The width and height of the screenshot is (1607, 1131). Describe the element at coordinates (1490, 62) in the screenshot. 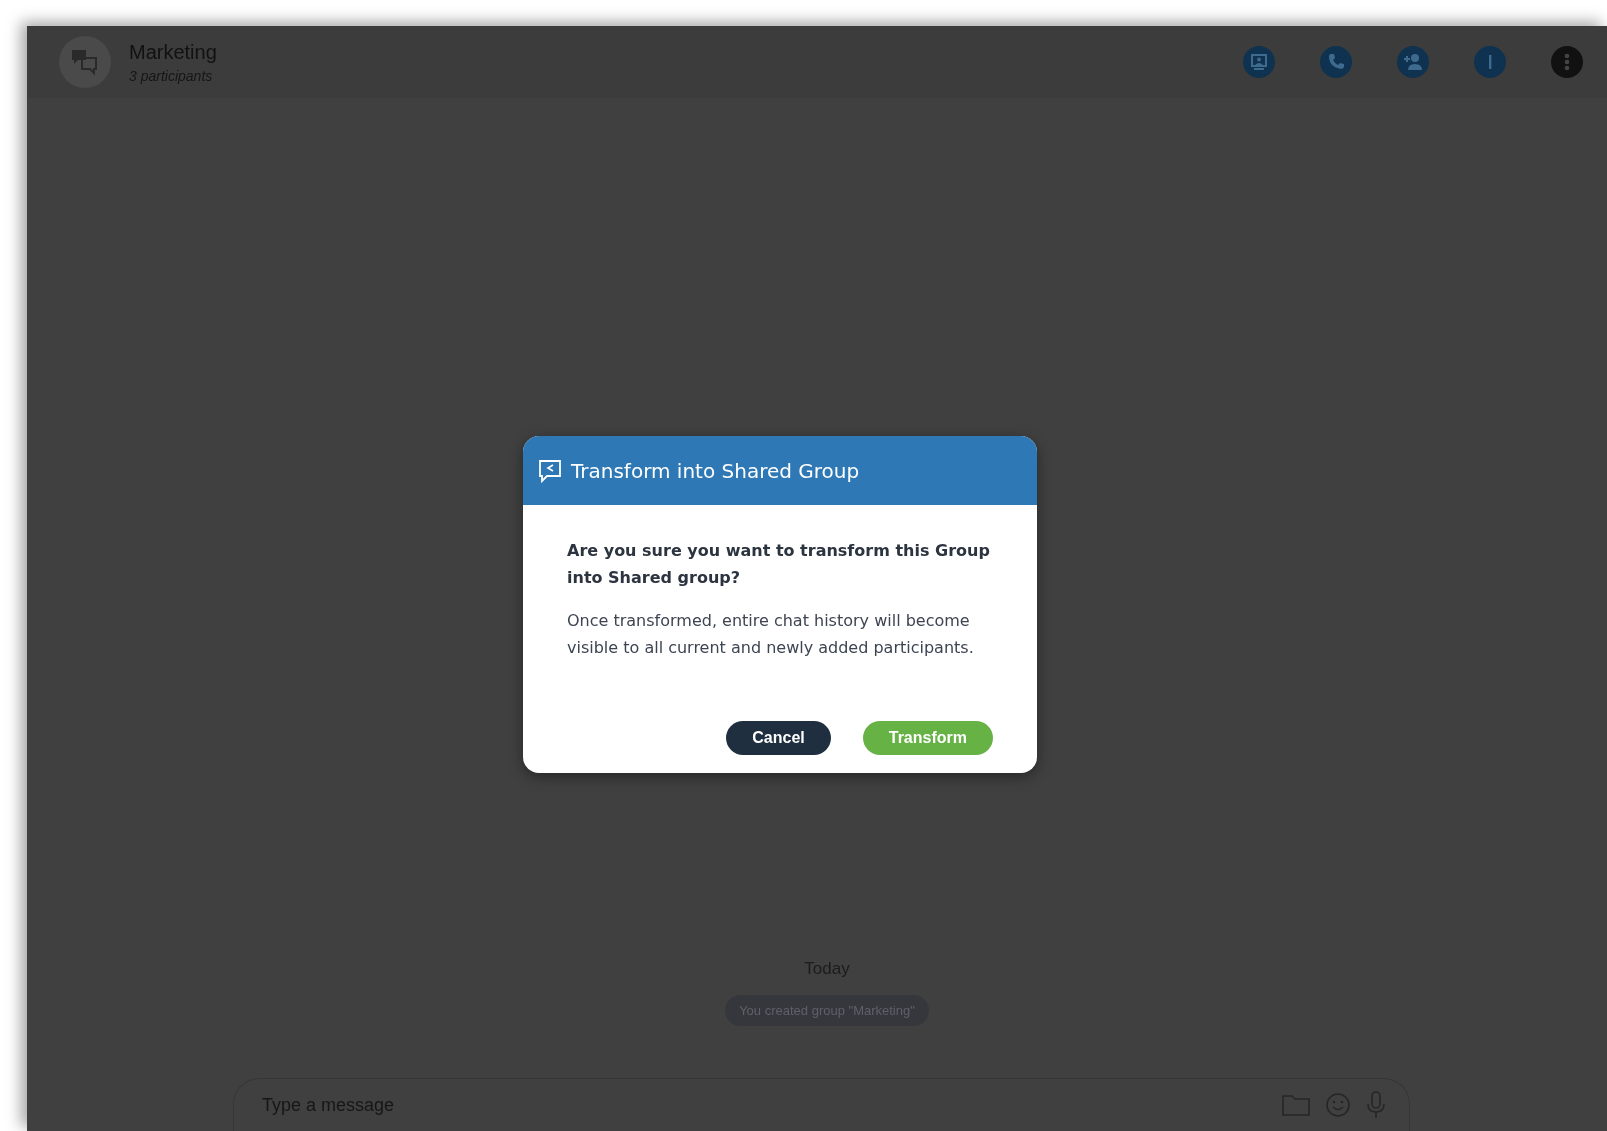

I see `info-icon` at that location.